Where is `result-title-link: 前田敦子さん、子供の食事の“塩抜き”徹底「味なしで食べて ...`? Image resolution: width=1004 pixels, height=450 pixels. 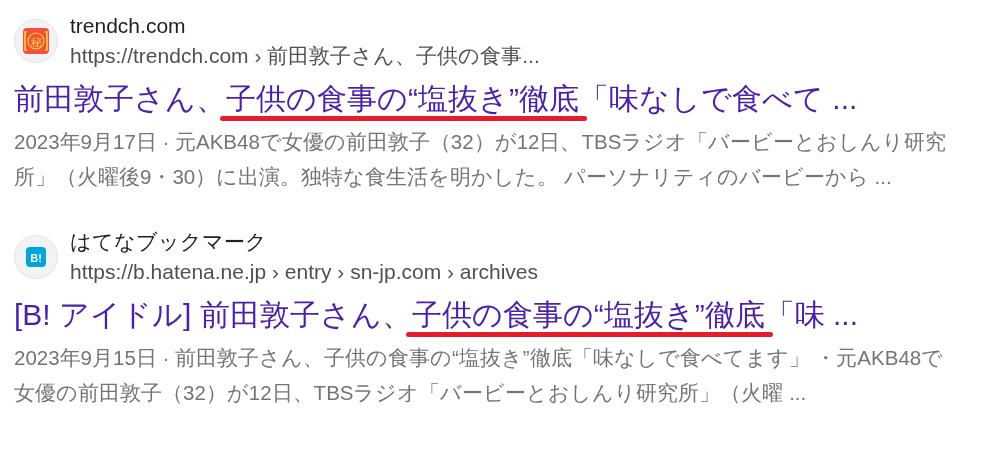 result-title-link: 前田敦子さん、子供の食事の“塩抜き”徹底「味なしで食べて ... is located at coordinates (436, 99).